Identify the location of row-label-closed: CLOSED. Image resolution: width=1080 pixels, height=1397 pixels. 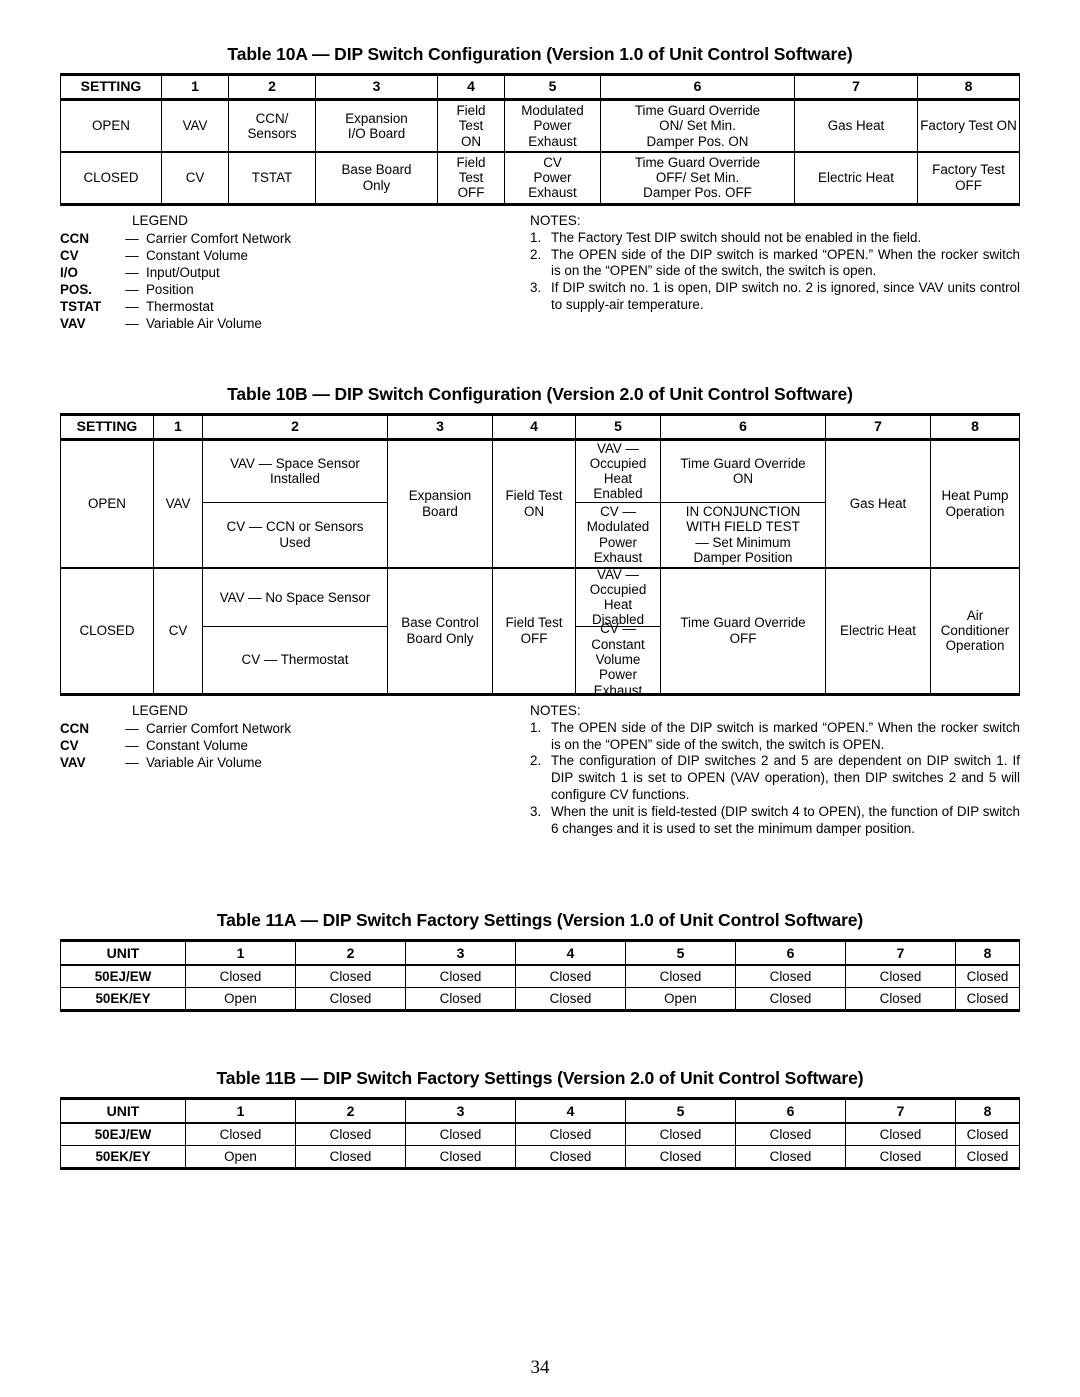
(107, 631).